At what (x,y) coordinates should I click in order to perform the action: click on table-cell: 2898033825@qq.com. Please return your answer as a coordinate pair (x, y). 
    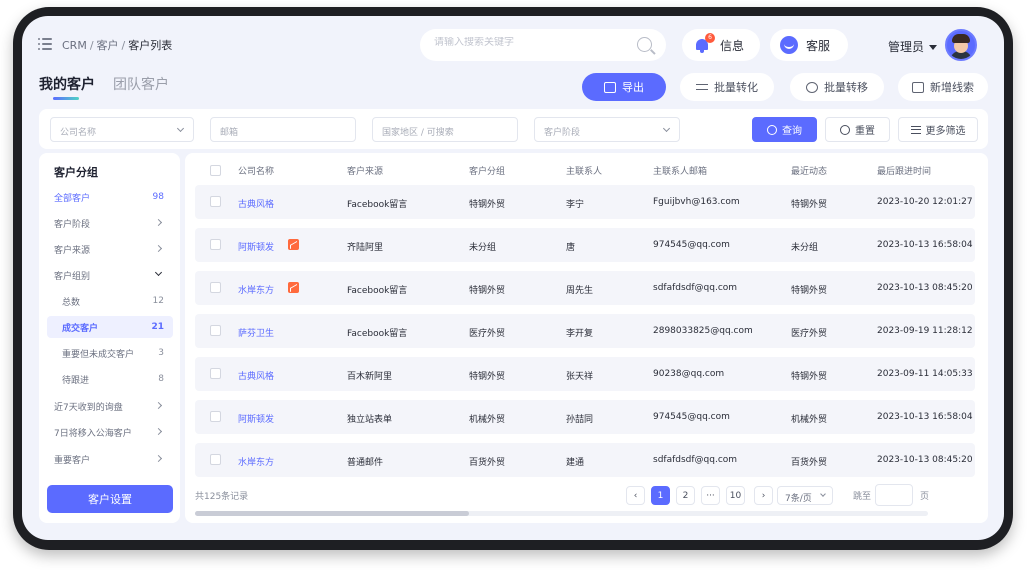
    Looking at the image, I should click on (703, 331).